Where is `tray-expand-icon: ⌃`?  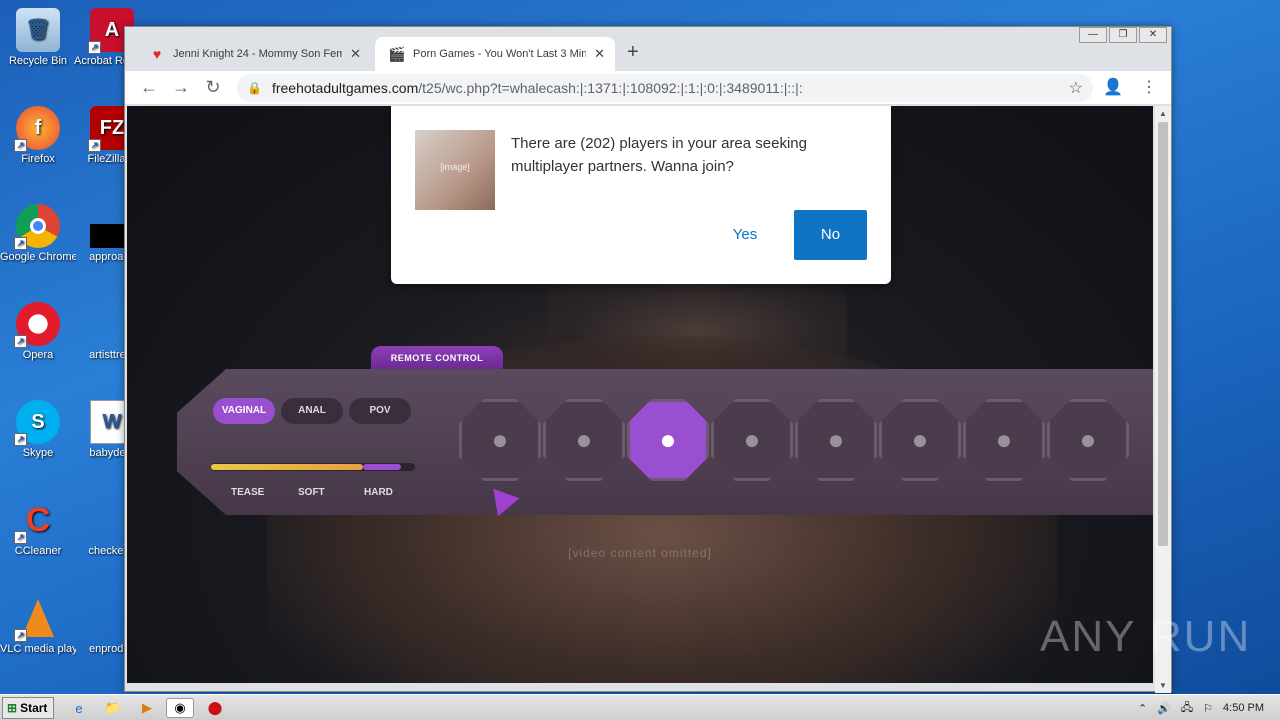
tray-expand-icon: ⌃ is located at coordinates (1142, 708).